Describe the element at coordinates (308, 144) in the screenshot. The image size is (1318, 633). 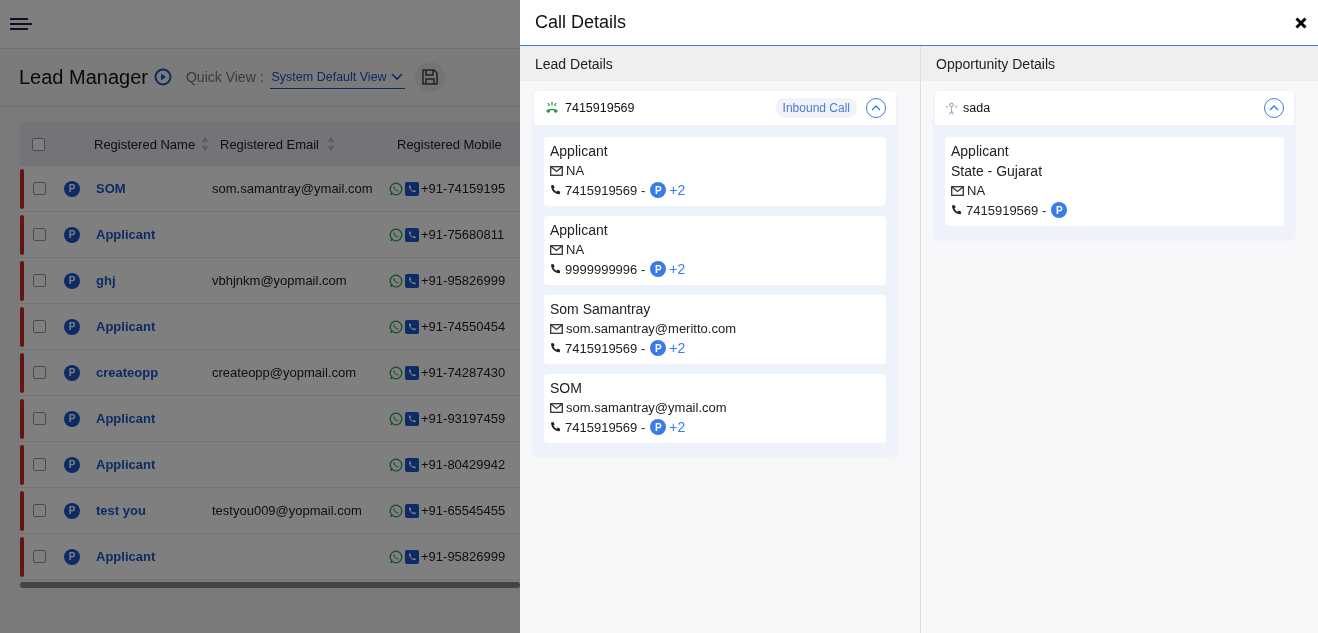
I see `column-header: Registered Email` at that location.